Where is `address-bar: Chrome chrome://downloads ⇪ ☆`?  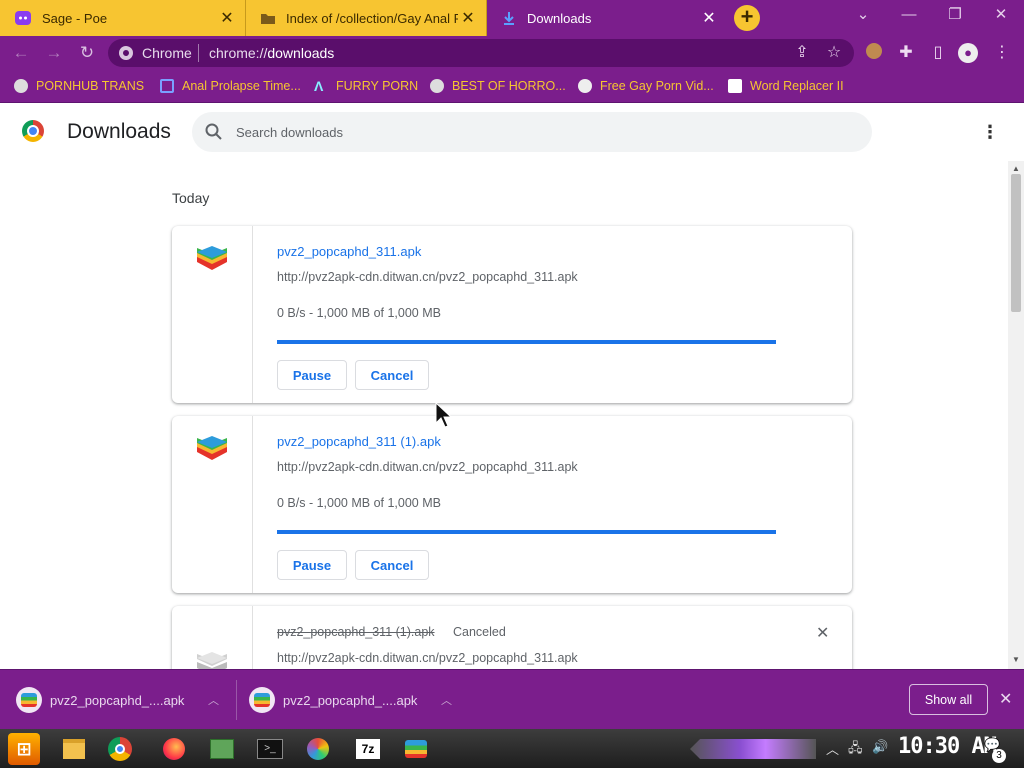
address-bar: Chrome chrome://downloads ⇪ ☆ is located at coordinates (481, 53).